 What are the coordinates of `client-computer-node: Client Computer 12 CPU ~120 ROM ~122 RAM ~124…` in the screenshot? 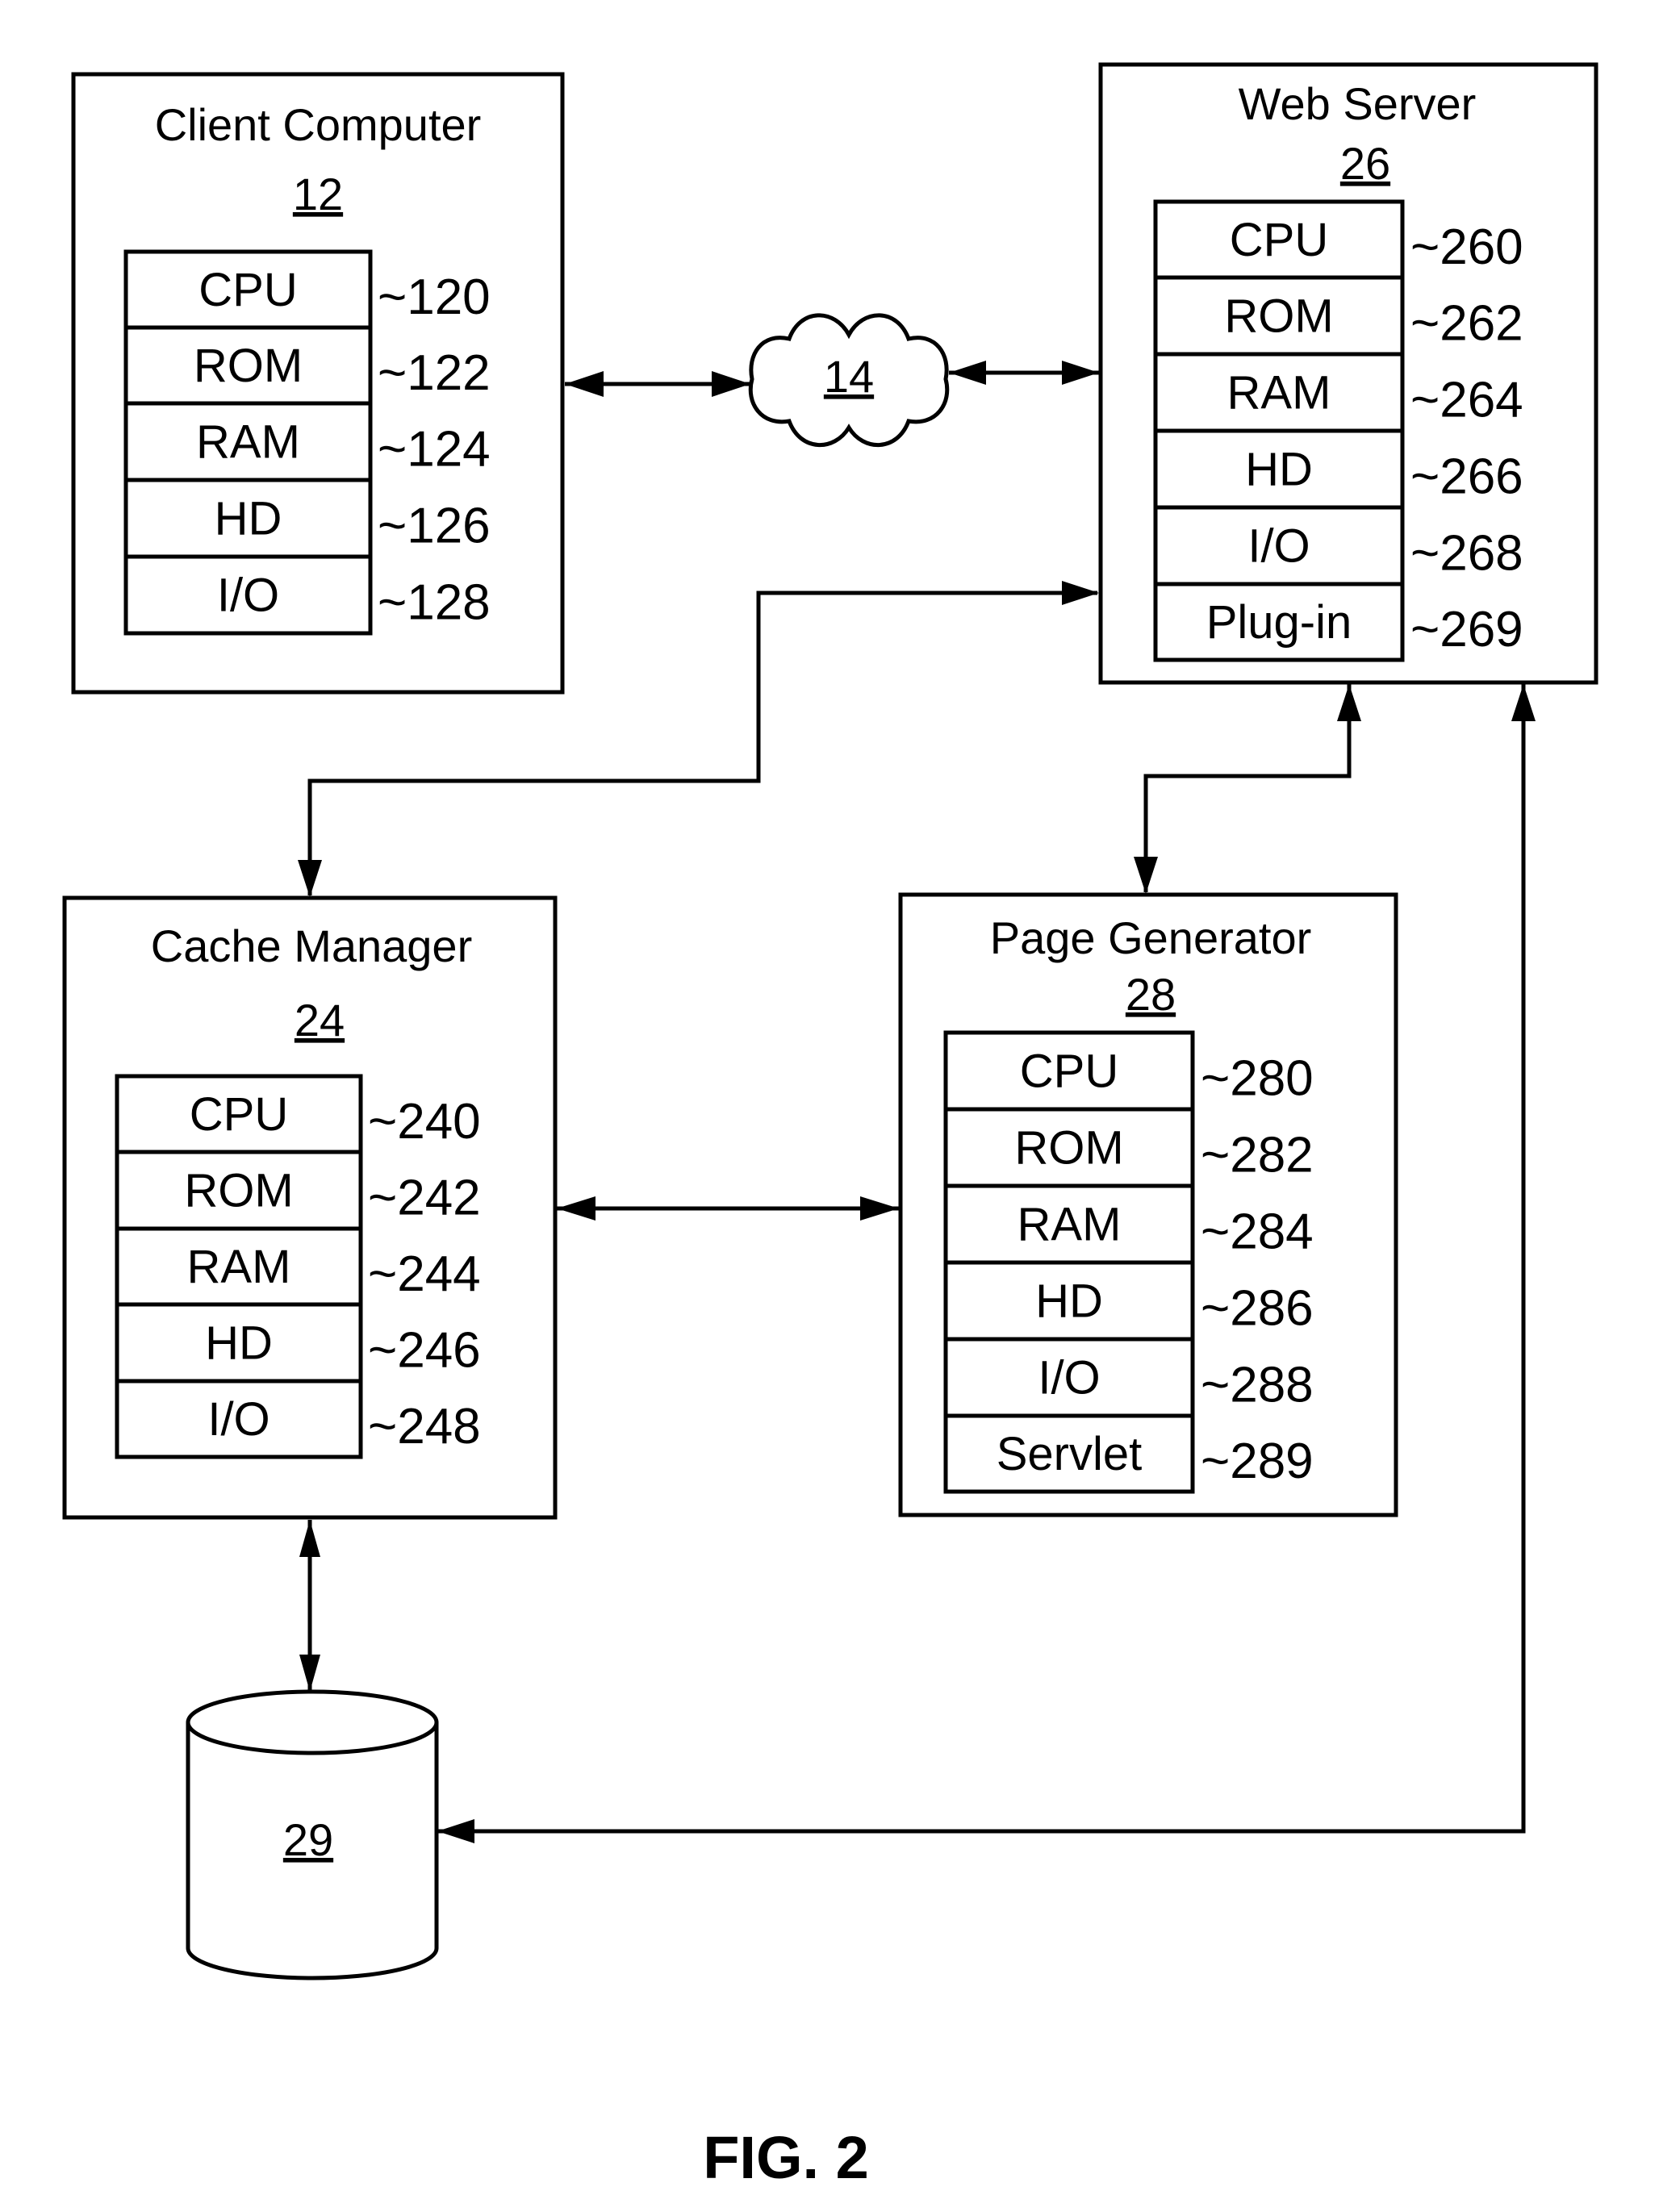 It's located at (318, 383).